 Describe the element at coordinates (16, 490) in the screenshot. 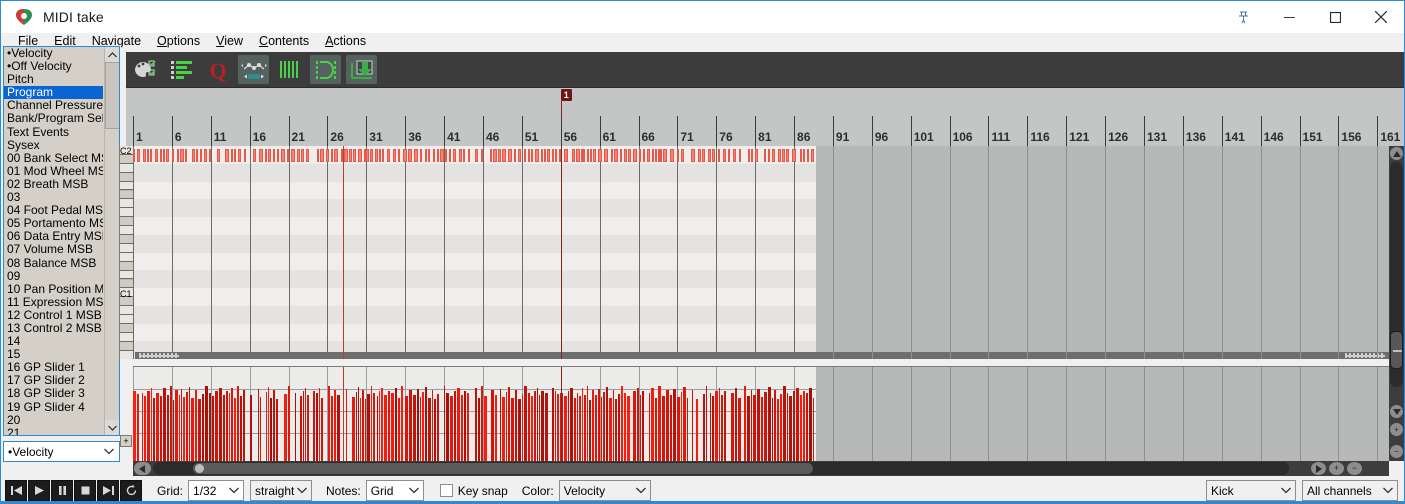

I see `go-to-start-button` at that location.